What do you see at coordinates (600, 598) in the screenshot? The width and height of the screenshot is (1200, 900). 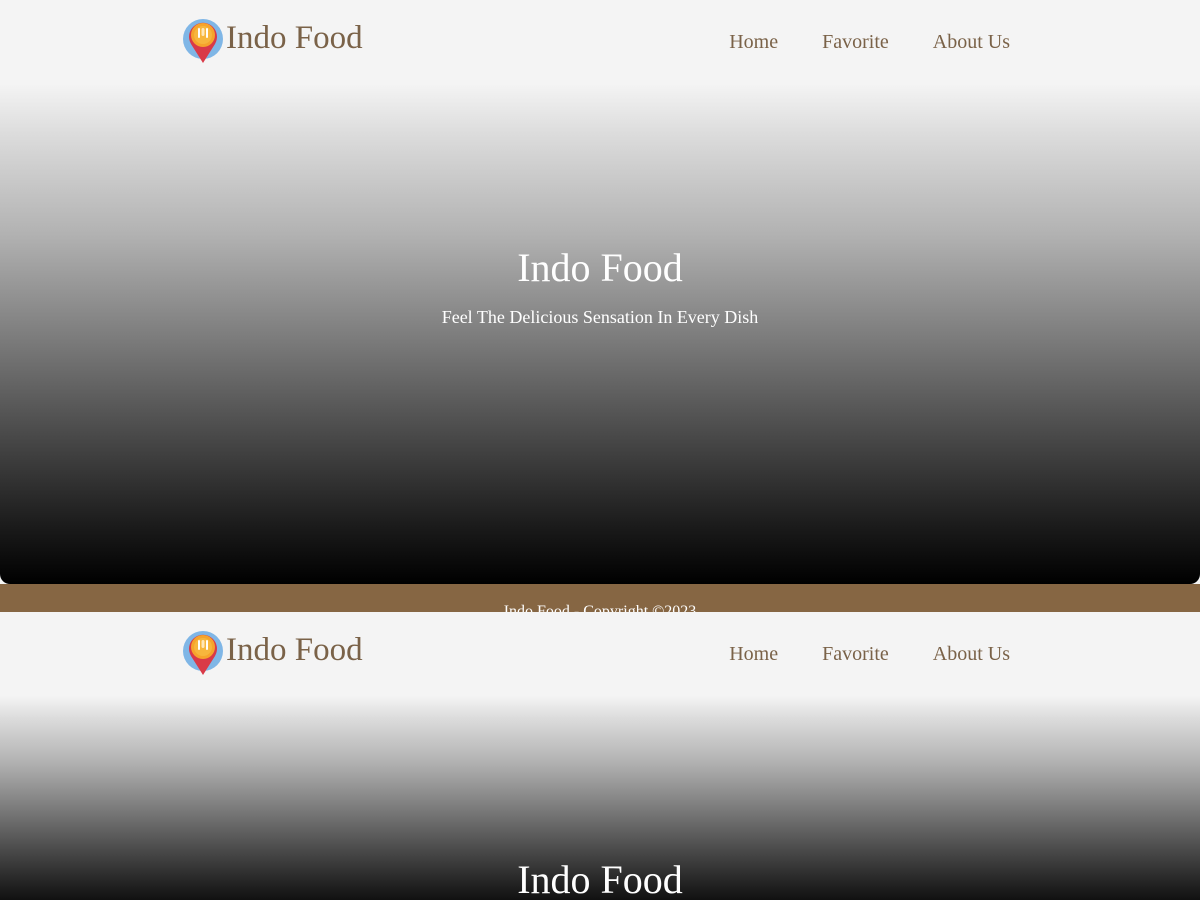 I see `footer: Indo Food - Copyright ©2023` at bounding box center [600, 598].